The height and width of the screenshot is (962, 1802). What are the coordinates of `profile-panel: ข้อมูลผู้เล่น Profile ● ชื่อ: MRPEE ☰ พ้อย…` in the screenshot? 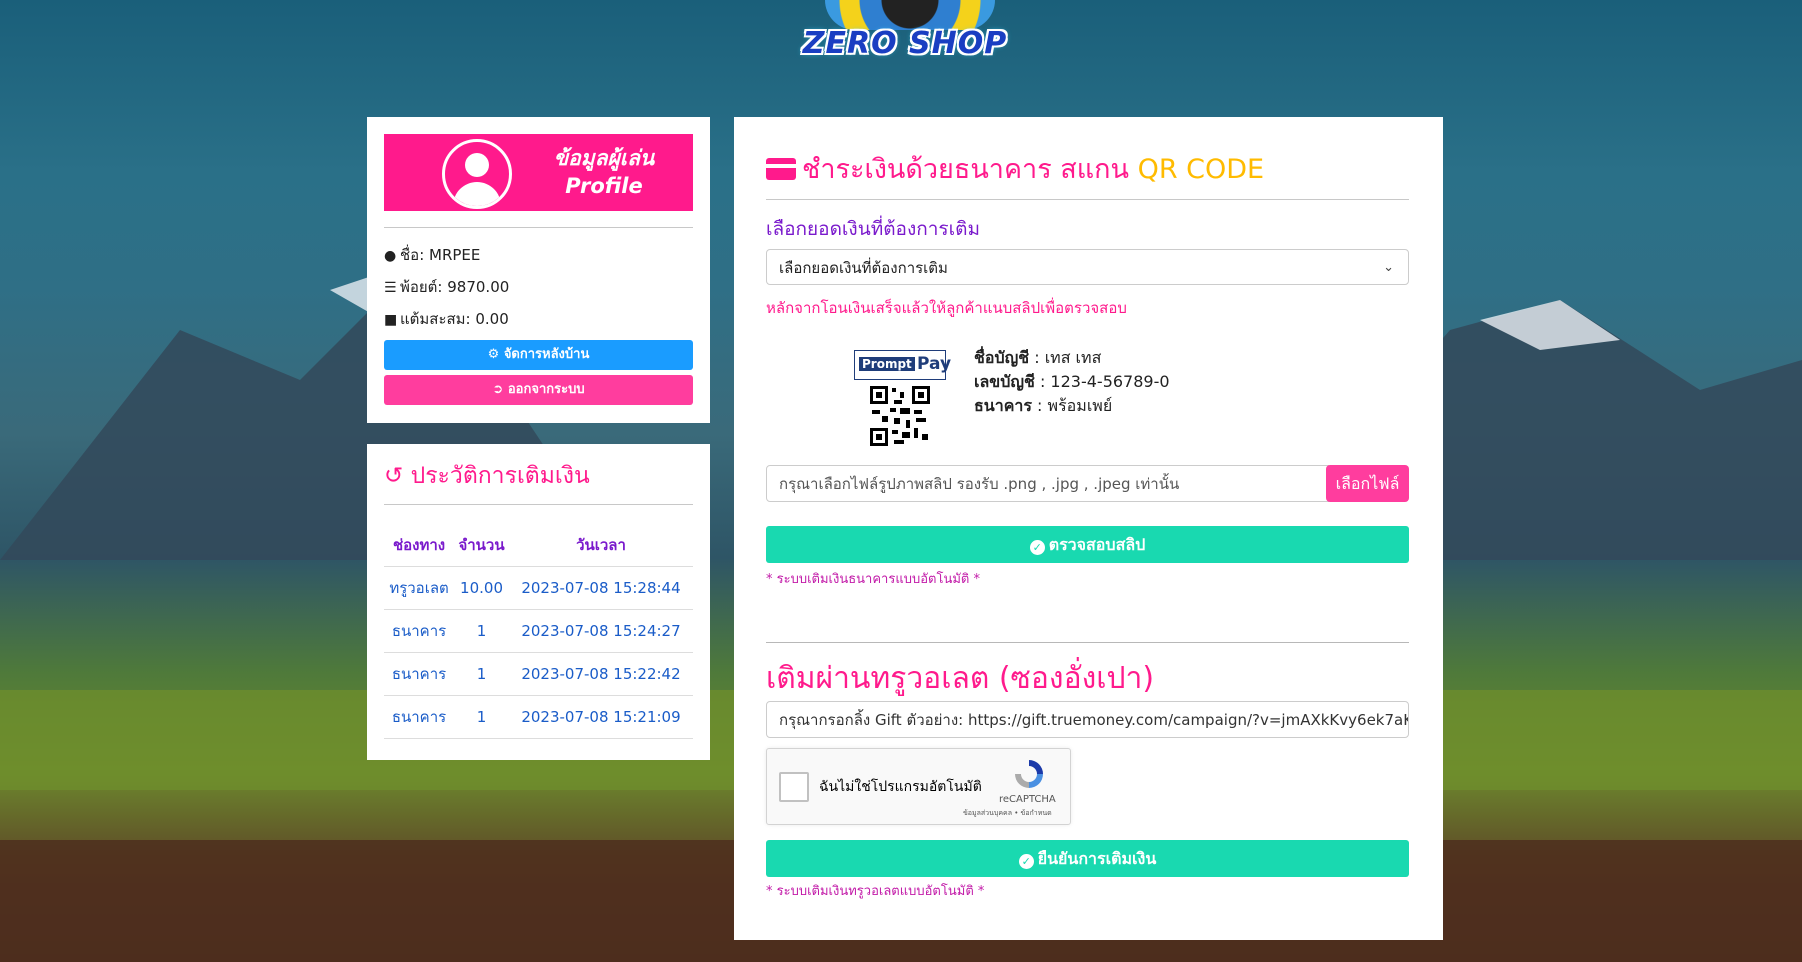 It's located at (538, 270).